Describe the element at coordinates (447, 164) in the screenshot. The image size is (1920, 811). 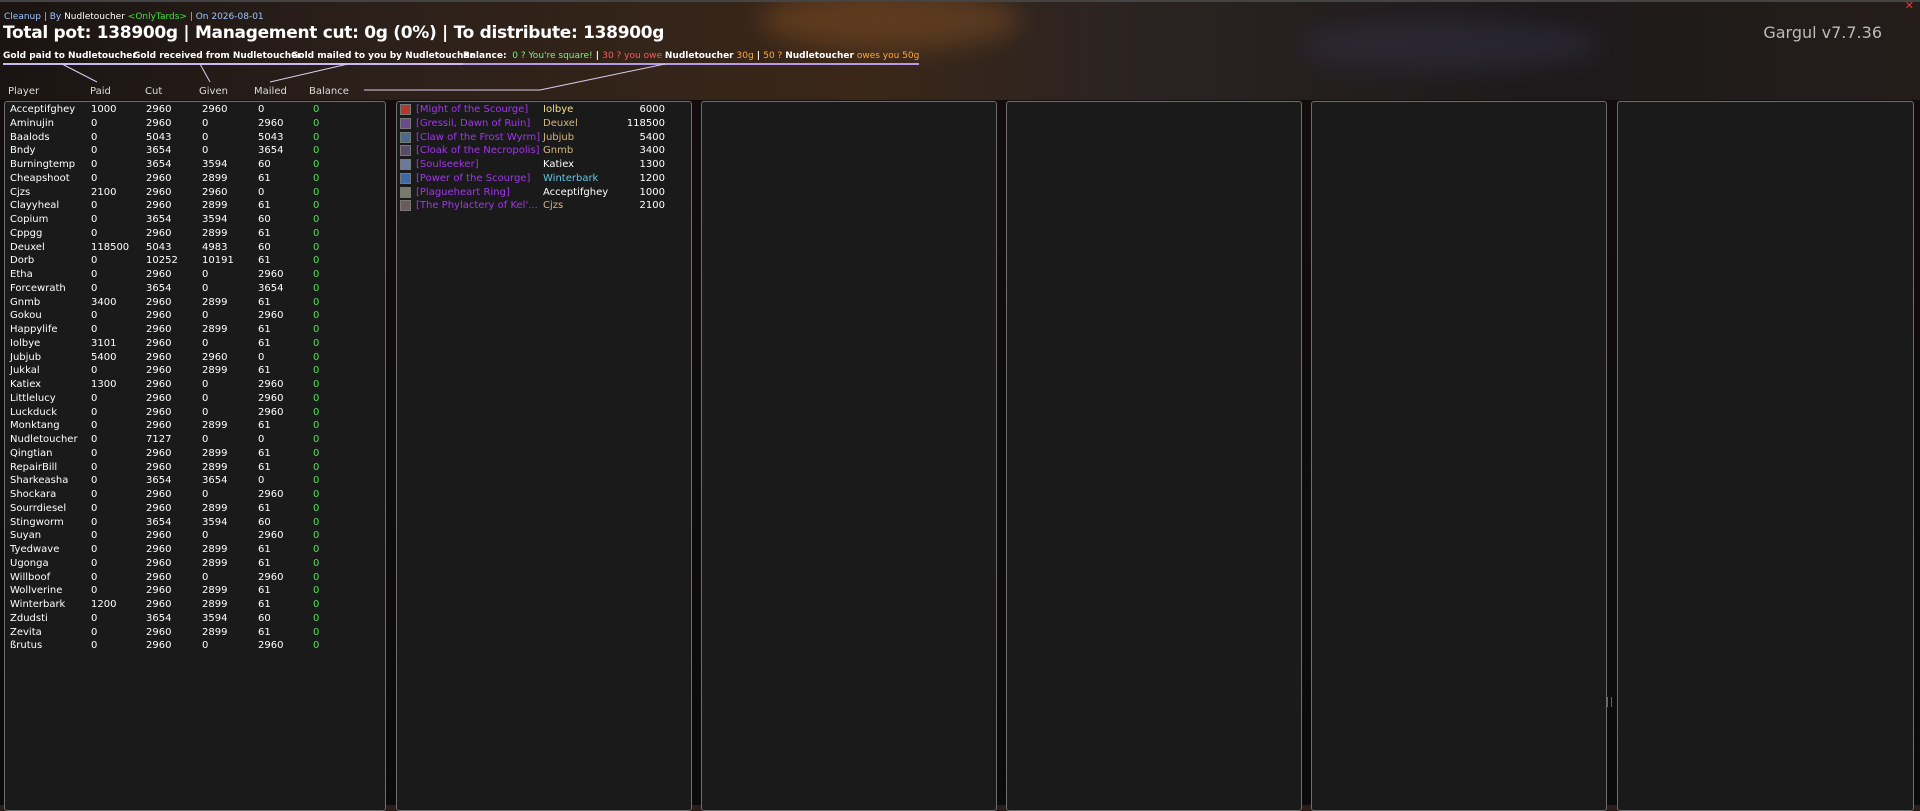
I see `item-link: [Soulseeker]` at that location.